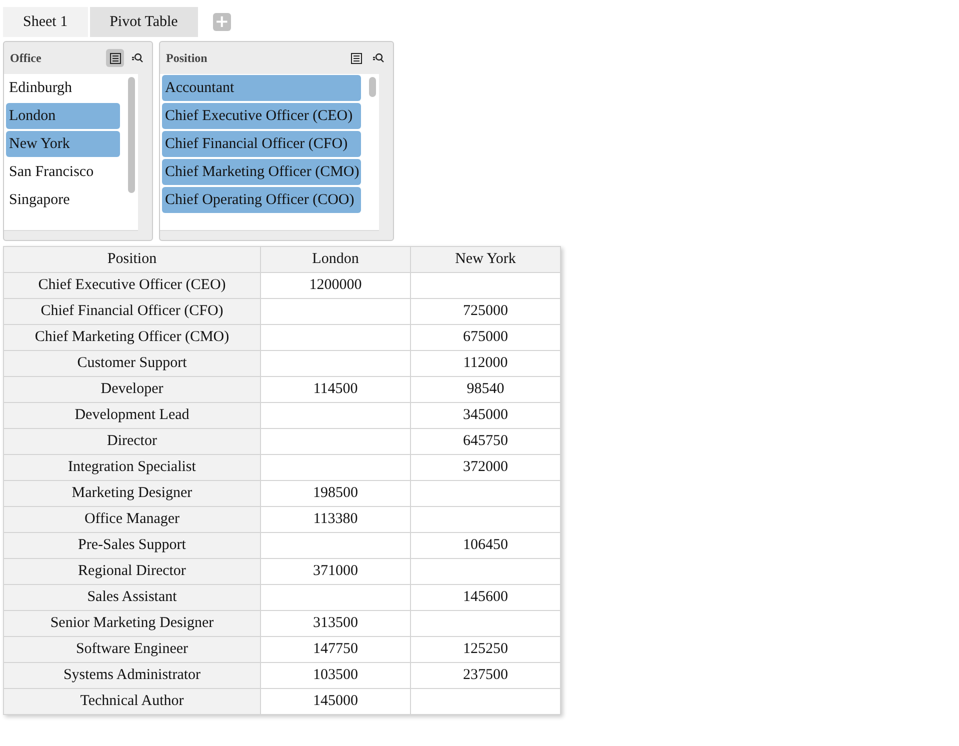 This screenshot has width=959, height=746. What do you see at coordinates (132, 467) in the screenshot?
I see `row-header: Integration Specialist` at bounding box center [132, 467].